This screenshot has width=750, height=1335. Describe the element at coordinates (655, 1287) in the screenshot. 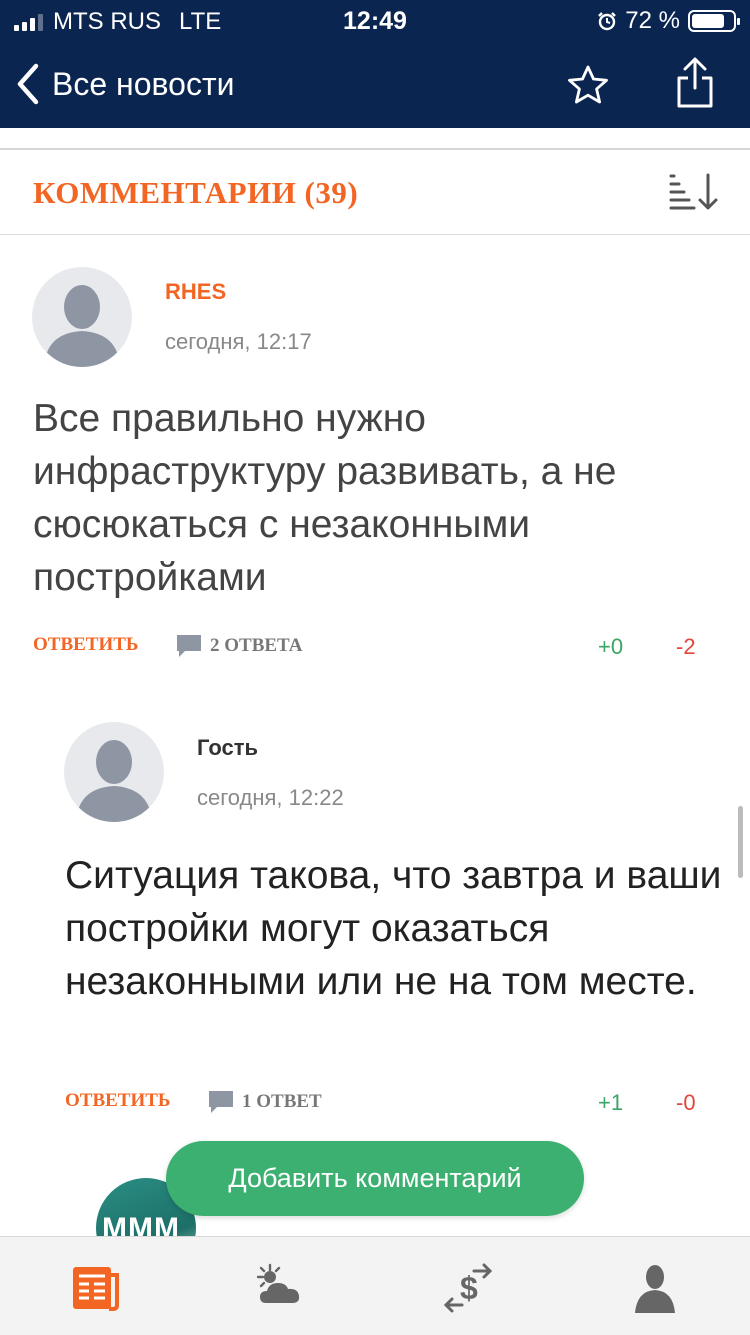

I see `profile-icon` at that location.